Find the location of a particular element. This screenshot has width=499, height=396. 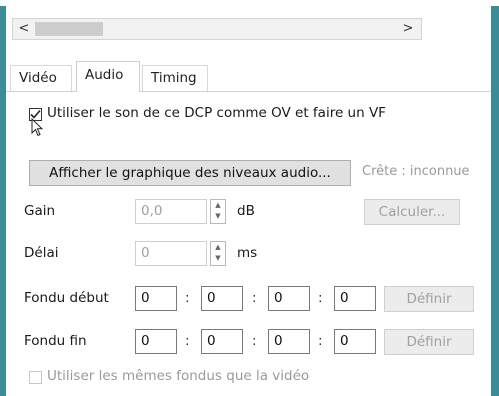

tab-video: Vidéo is located at coordinates (41, 78).